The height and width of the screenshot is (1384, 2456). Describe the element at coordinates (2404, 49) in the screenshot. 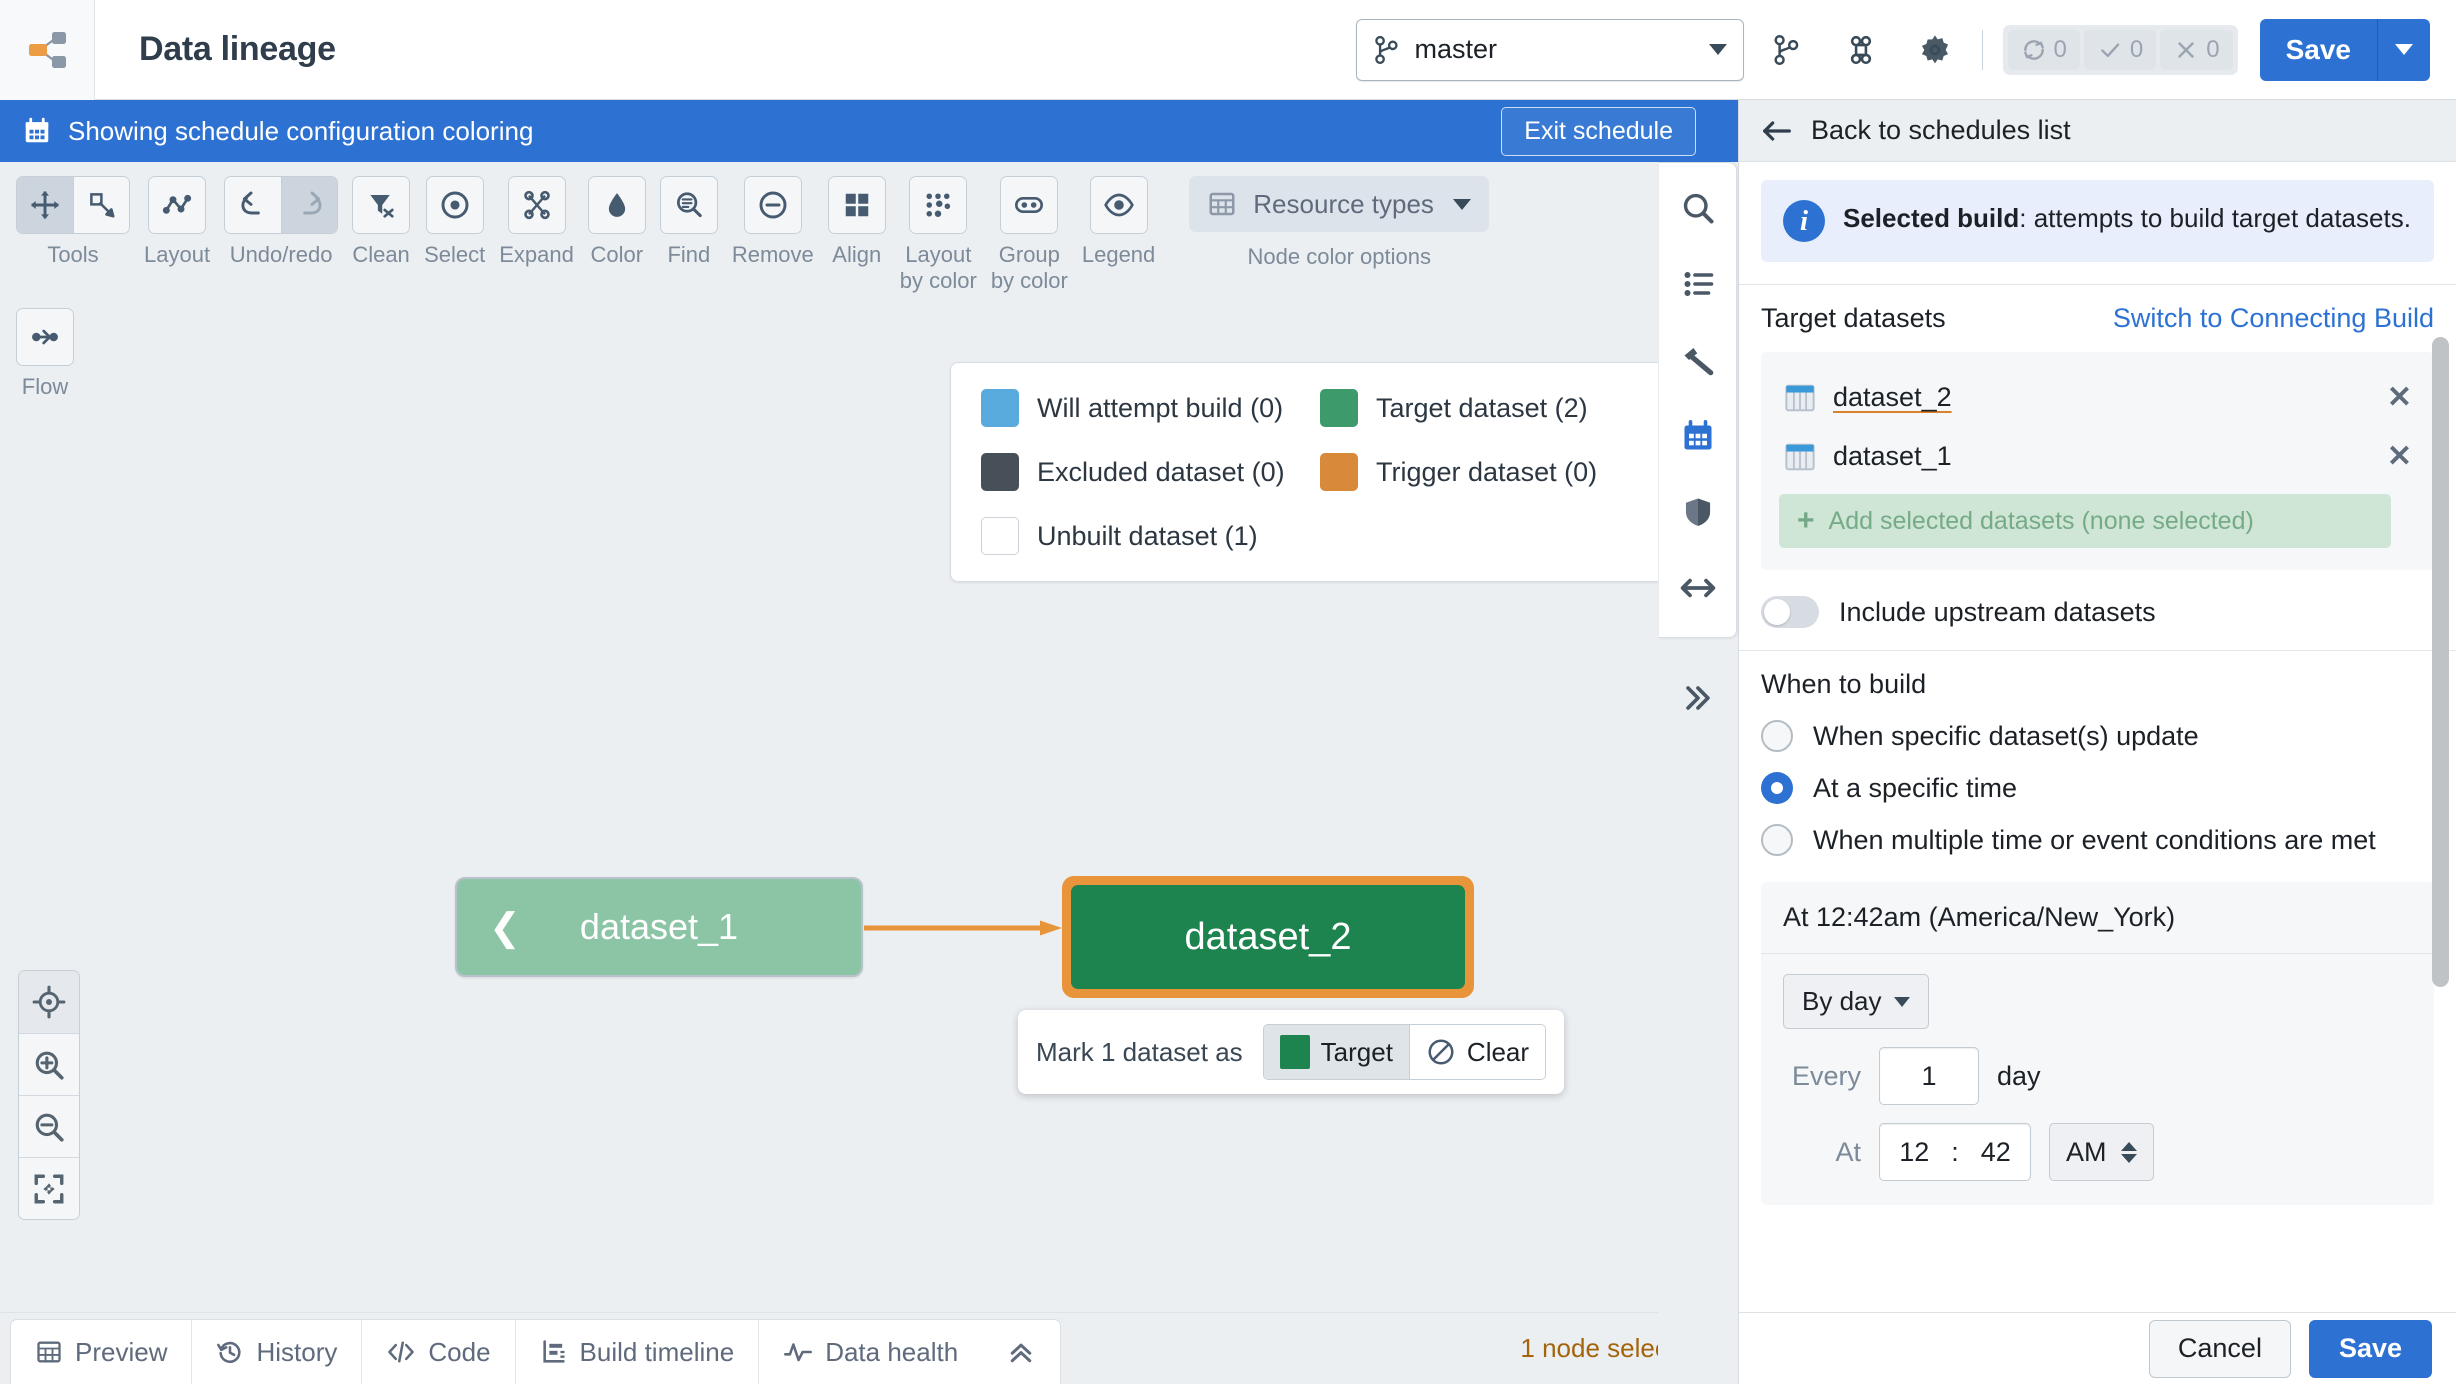

I see `save-dropdown-button` at that location.